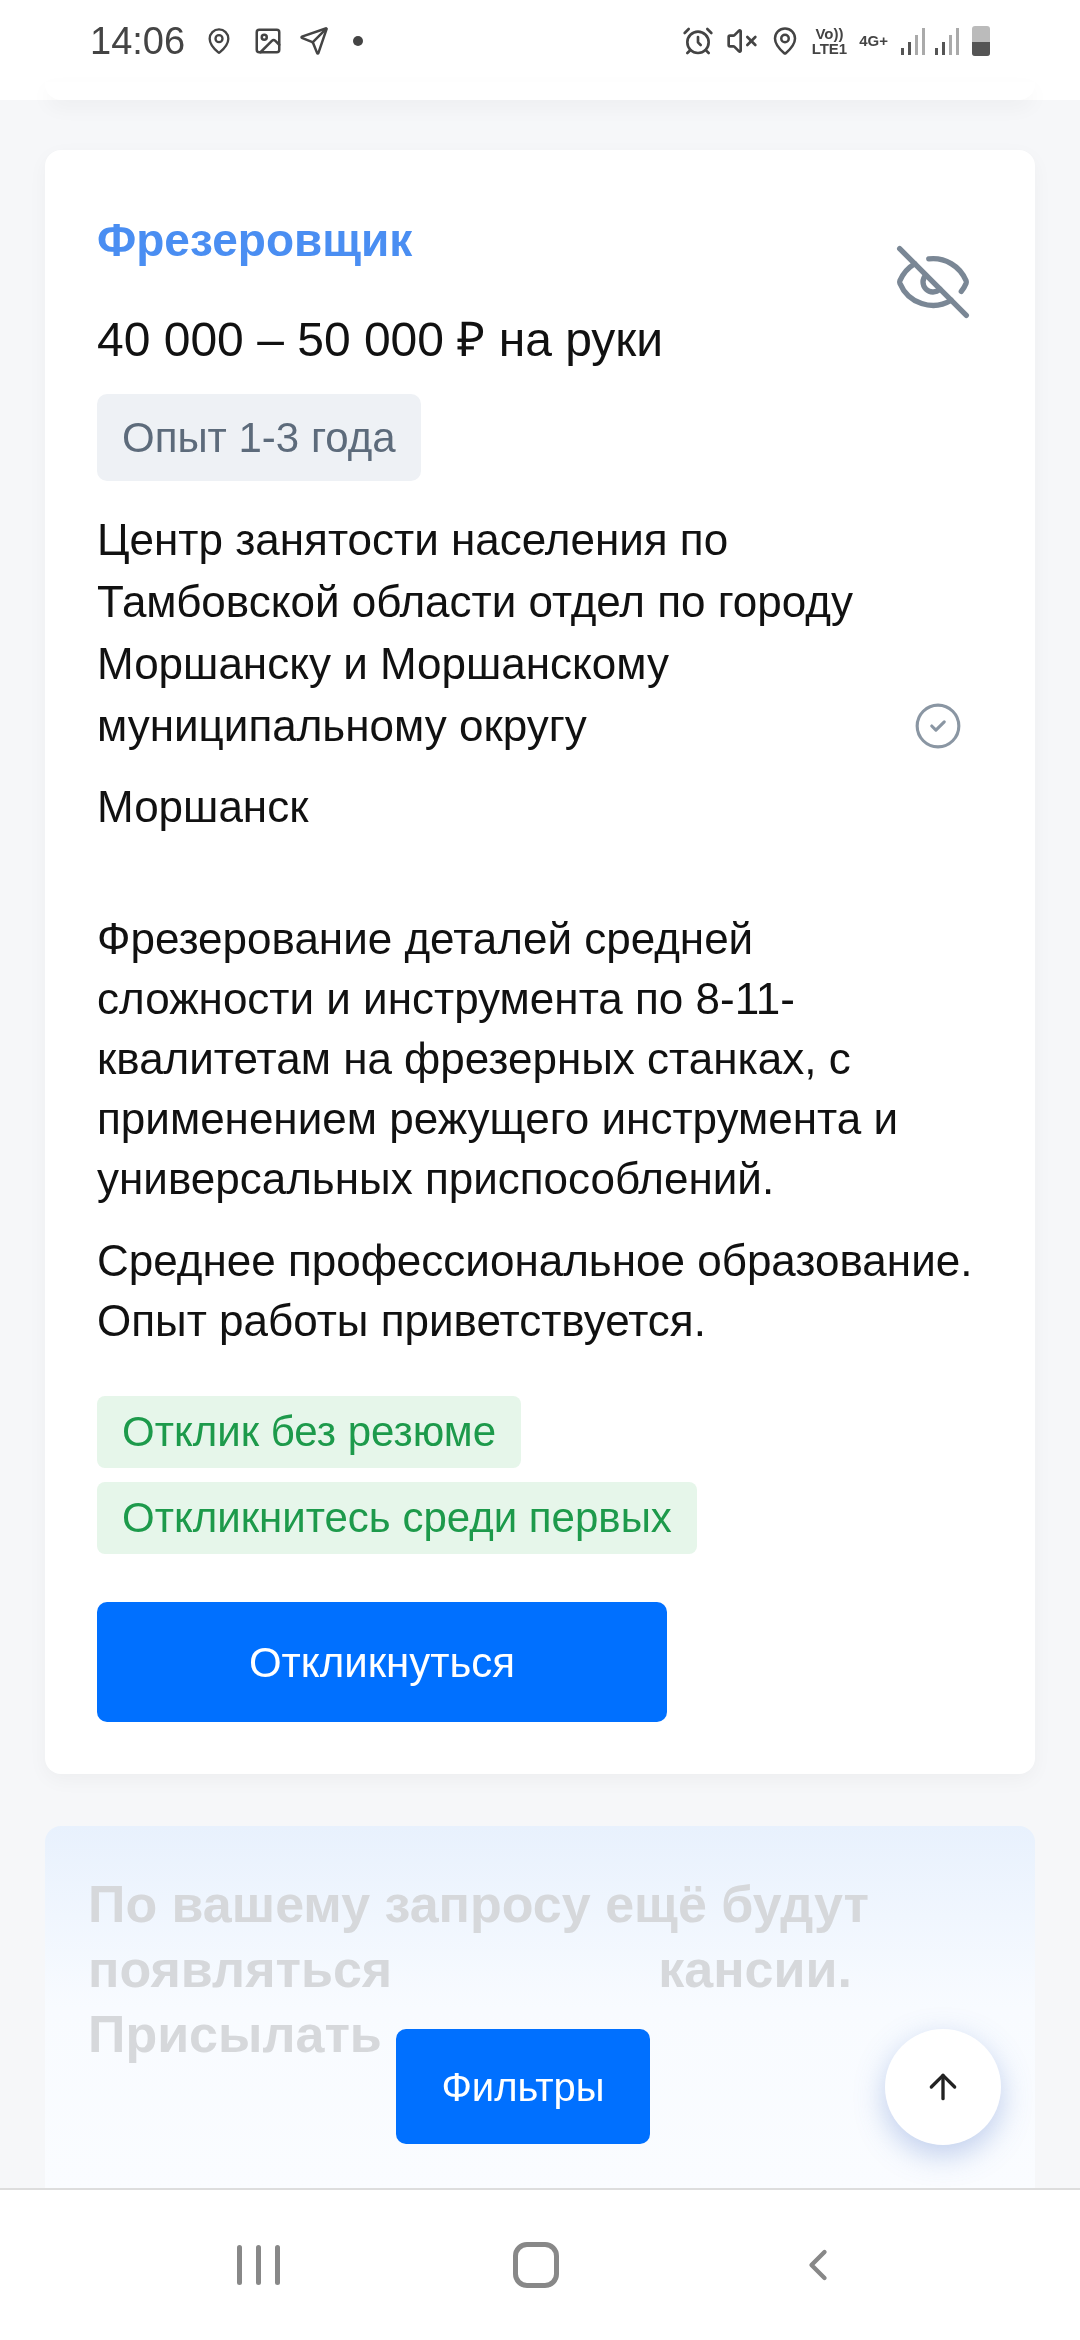  What do you see at coordinates (259, 437) in the screenshot?
I see `experience-badge: Опыт 1-3 года` at bounding box center [259, 437].